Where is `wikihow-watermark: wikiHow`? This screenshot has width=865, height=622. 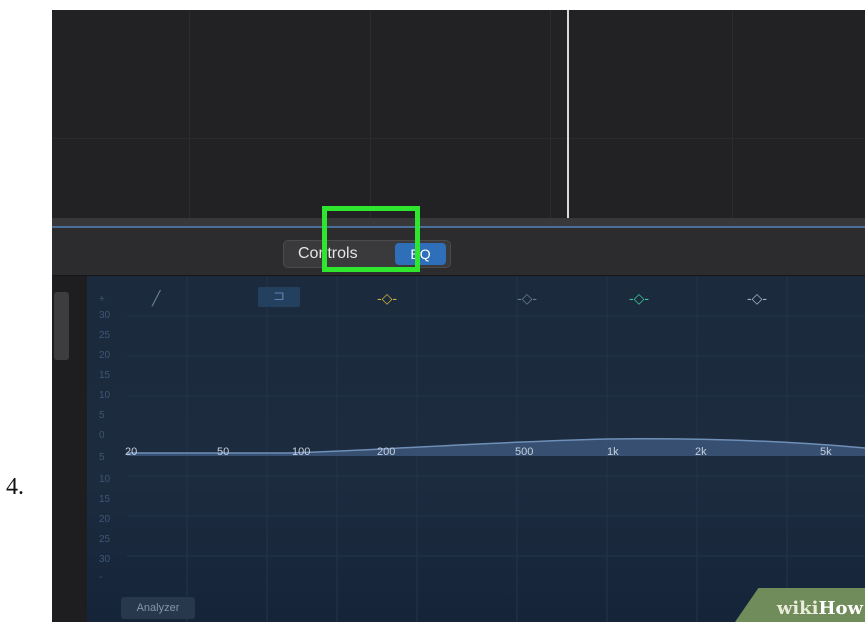
wikihow-watermark: wikiHow is located at coordinates (800, 602).